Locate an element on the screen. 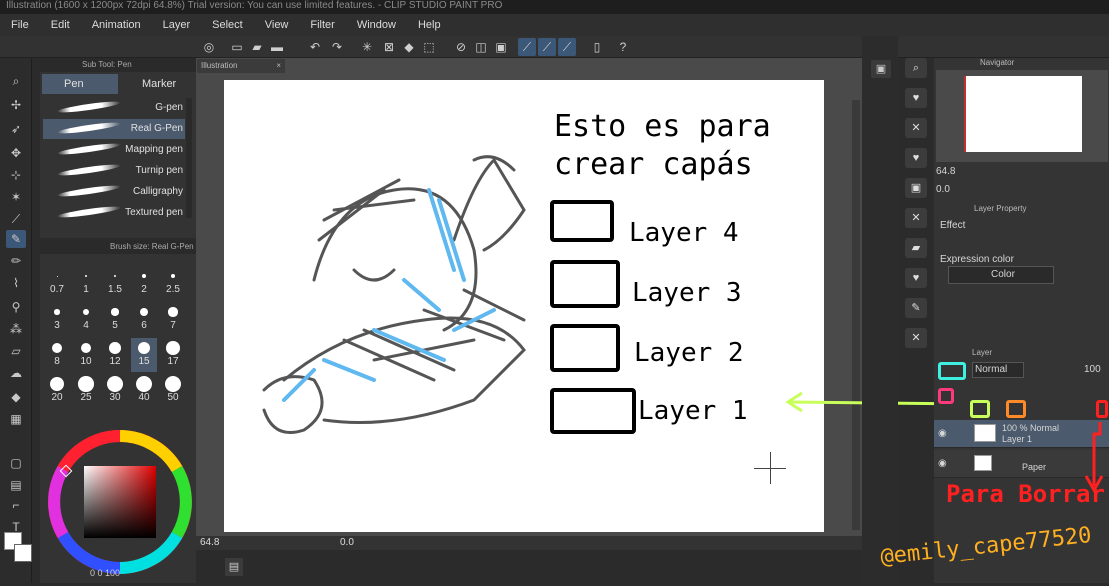 The width and height of the screenshot is (1109, 586). brush-size-option: 40 is located at coordinates (144, 391).